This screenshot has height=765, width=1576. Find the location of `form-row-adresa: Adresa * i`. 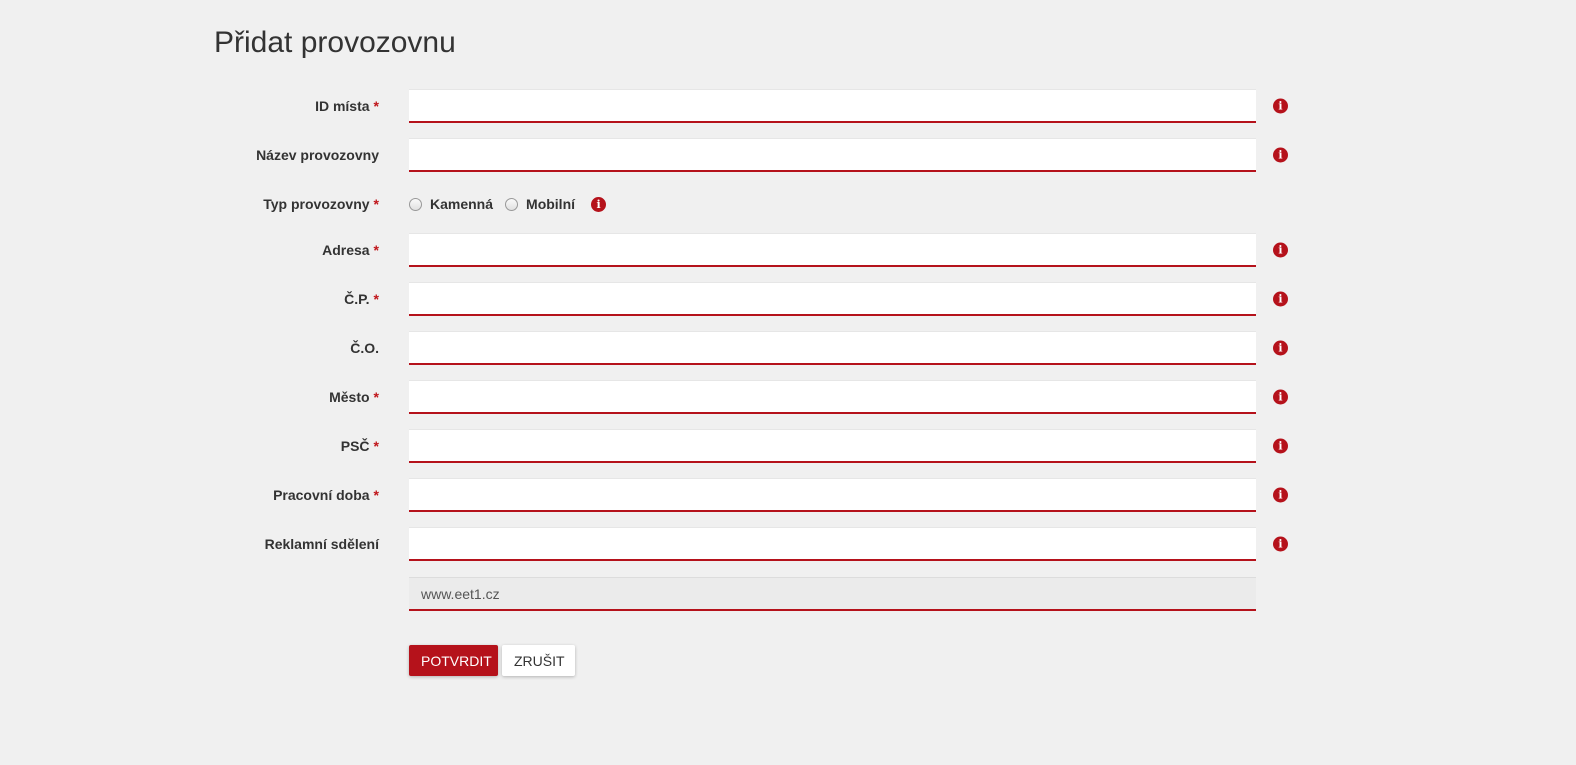

form-row-adresa: Adresa * i is located at coordinates (788, 250).